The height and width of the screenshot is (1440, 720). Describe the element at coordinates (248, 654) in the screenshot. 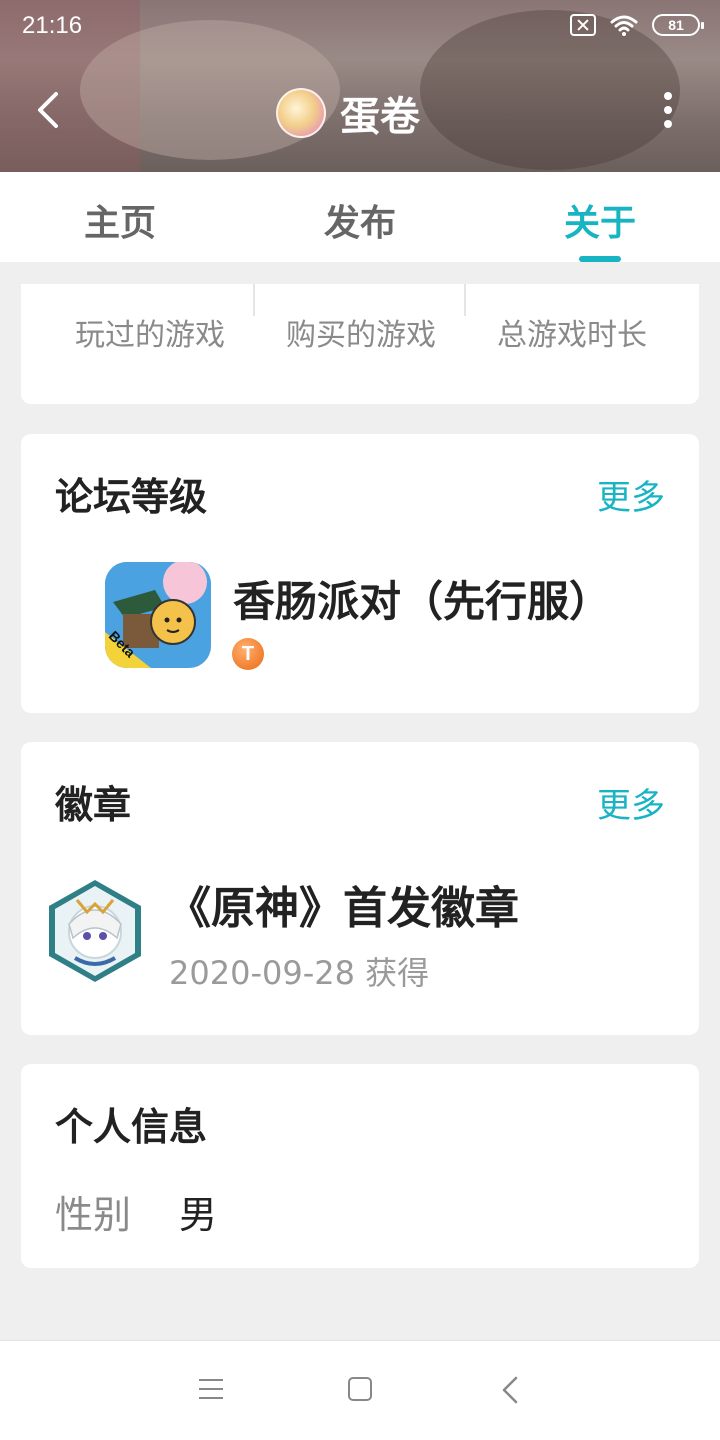

I see `level-badge-icon: T` at that location.